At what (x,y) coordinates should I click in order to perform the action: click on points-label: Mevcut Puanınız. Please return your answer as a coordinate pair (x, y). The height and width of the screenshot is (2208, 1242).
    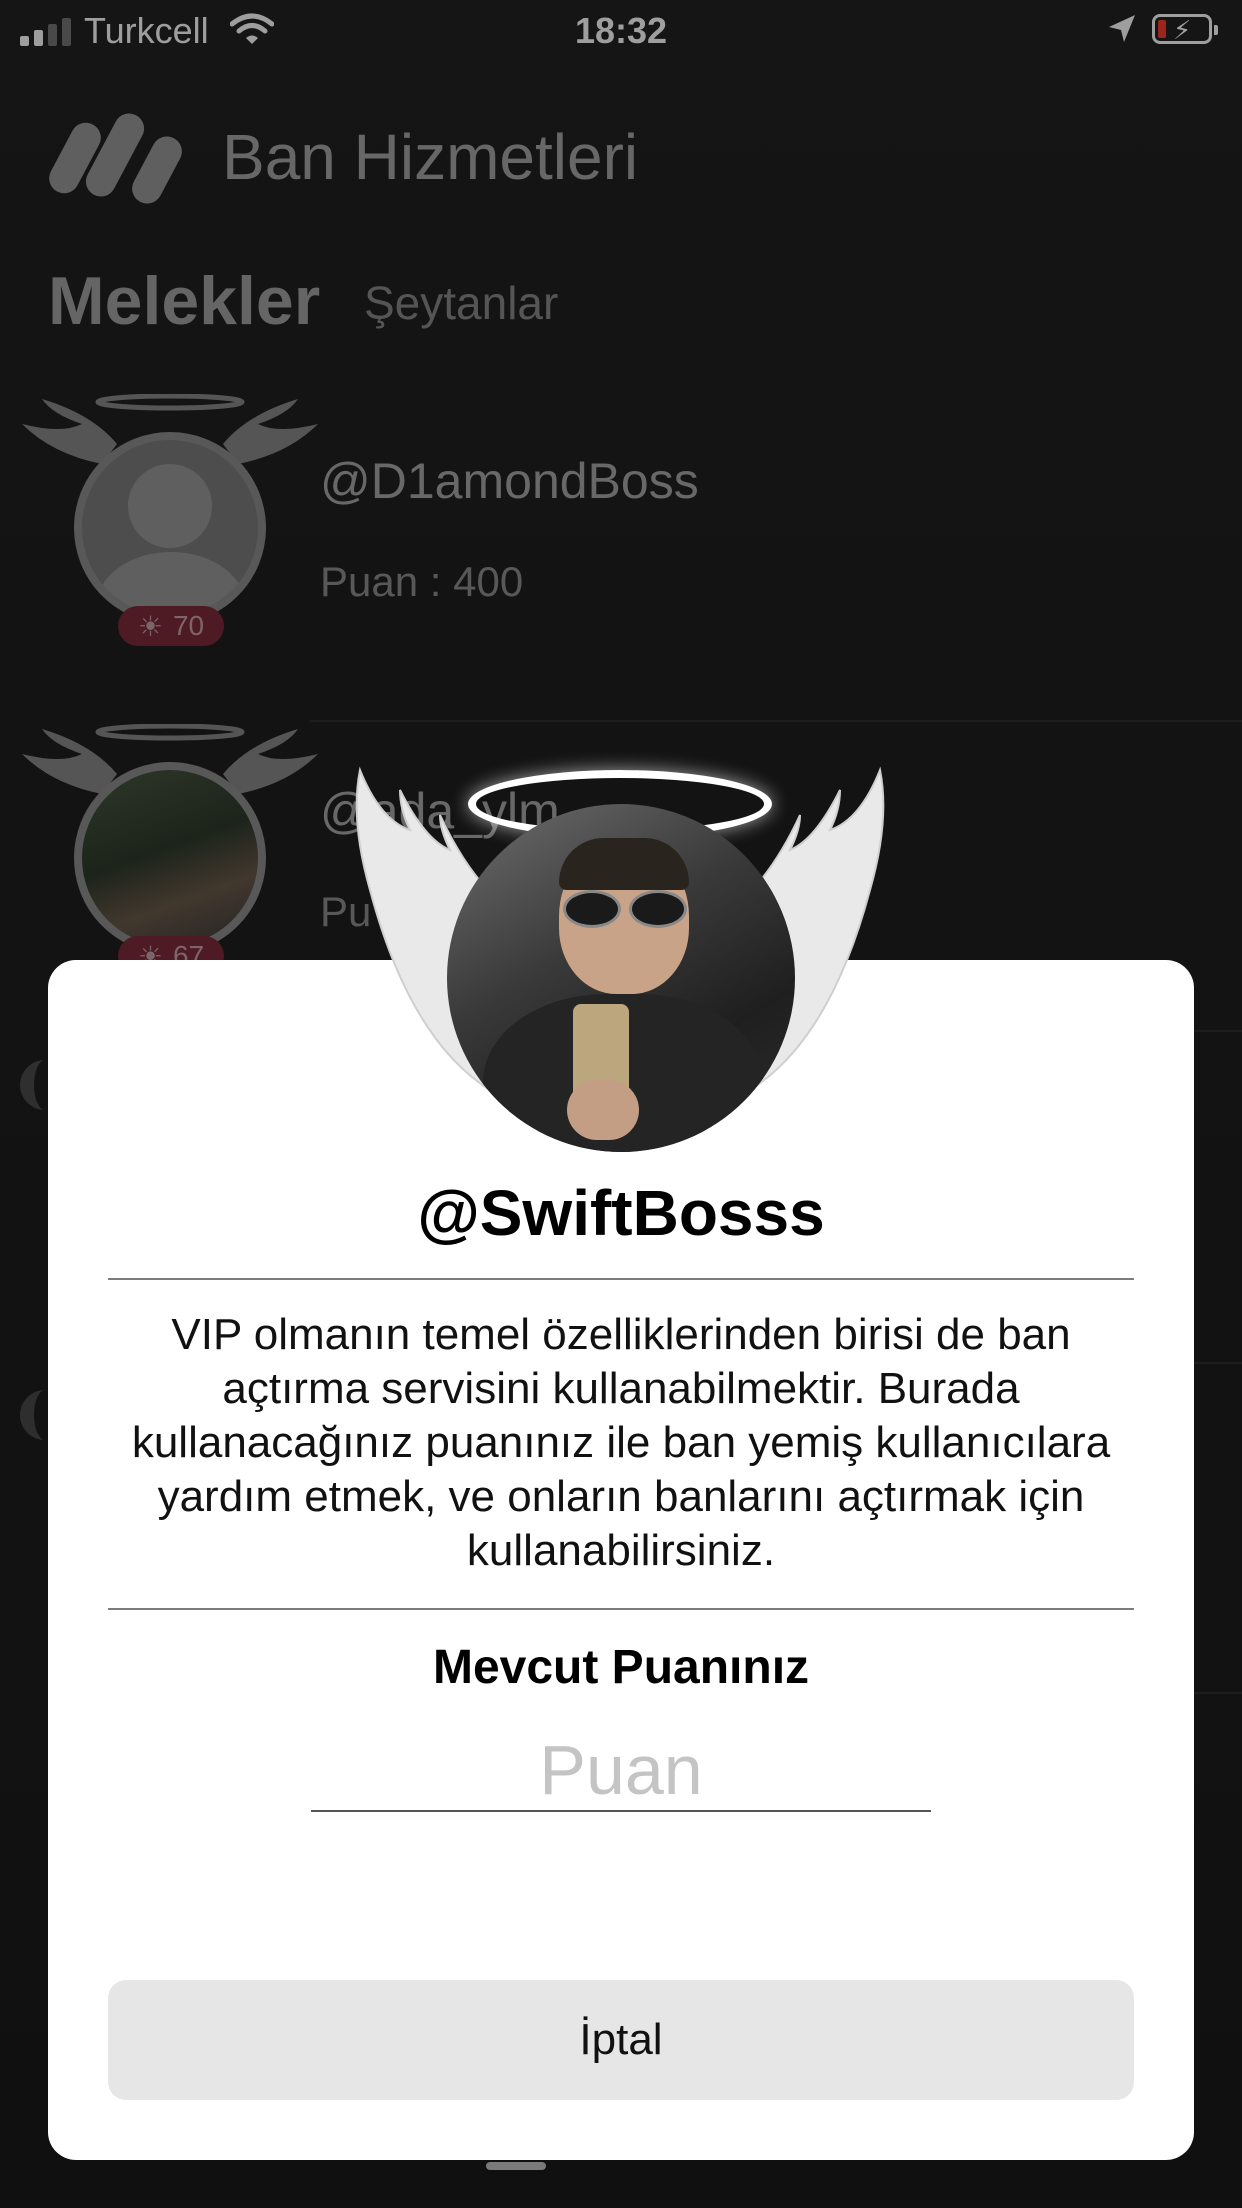
    Looking at the image, I should click on (621, 1667).